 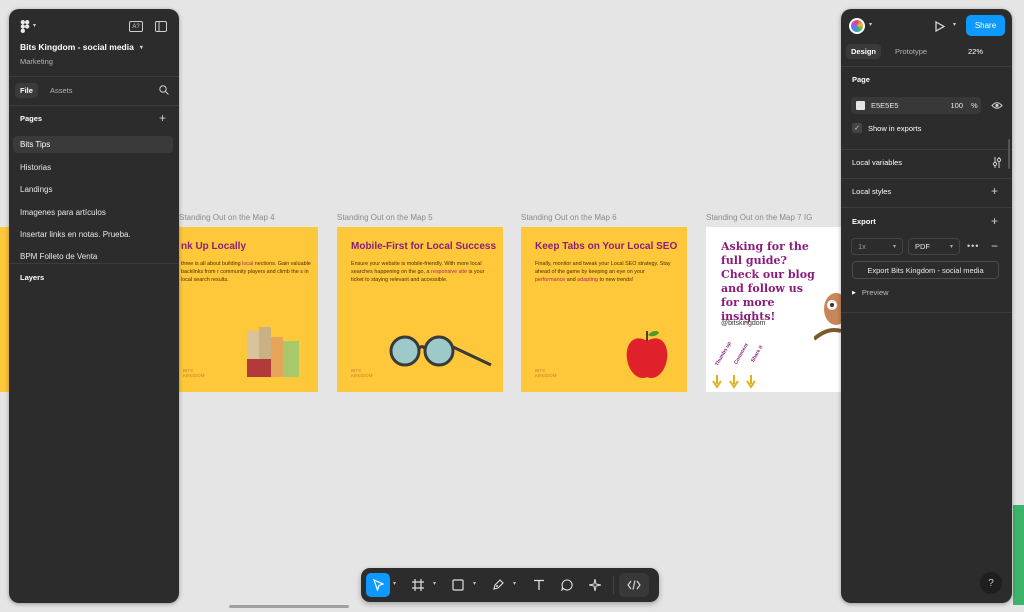 I want to click on opacity-value: 100, so click(x=952, y=105).